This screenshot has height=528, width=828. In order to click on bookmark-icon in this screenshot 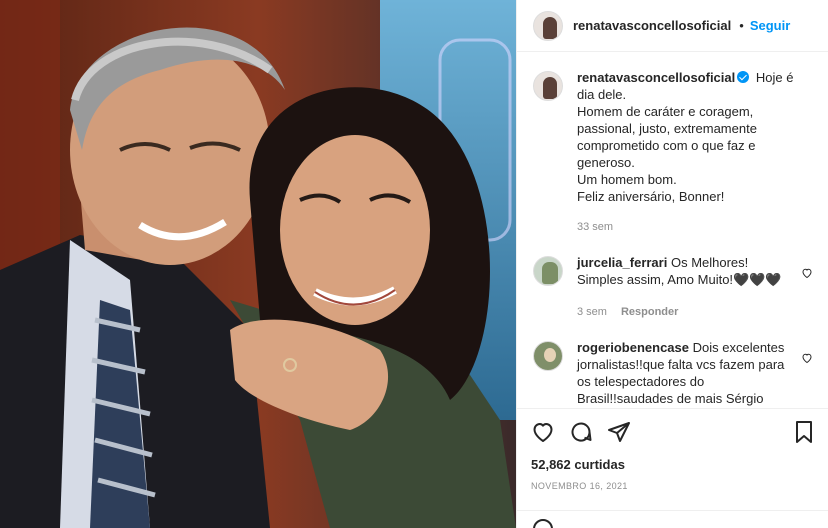, I will do `click(804, 432)`.